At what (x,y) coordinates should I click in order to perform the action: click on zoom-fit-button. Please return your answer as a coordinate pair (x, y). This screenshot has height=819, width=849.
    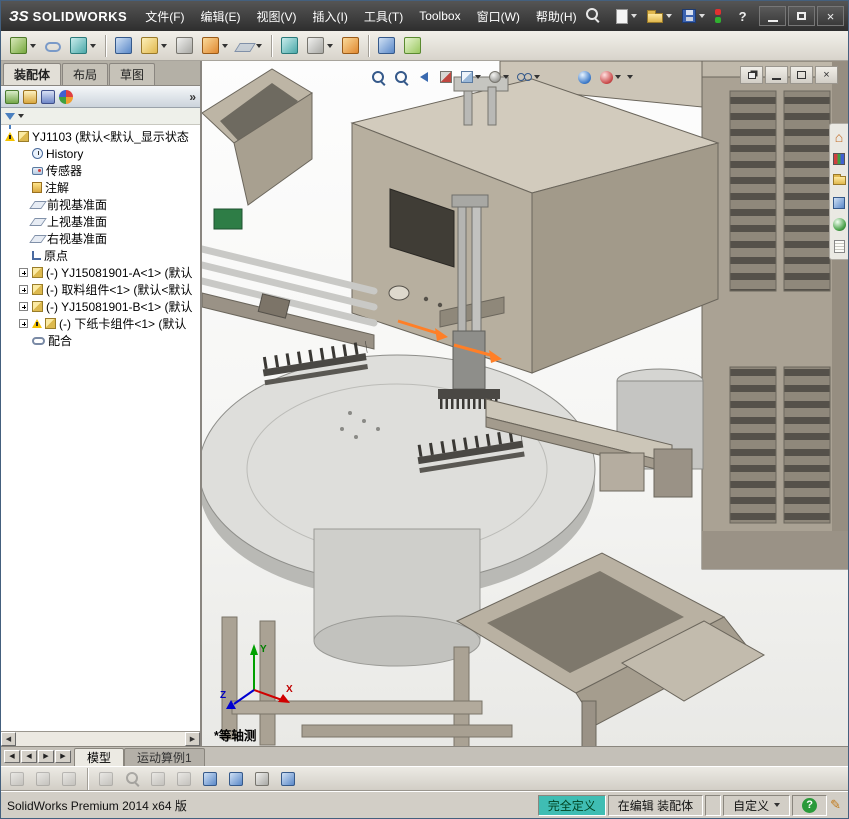
    Looking at the image, I should click on (378, 77).